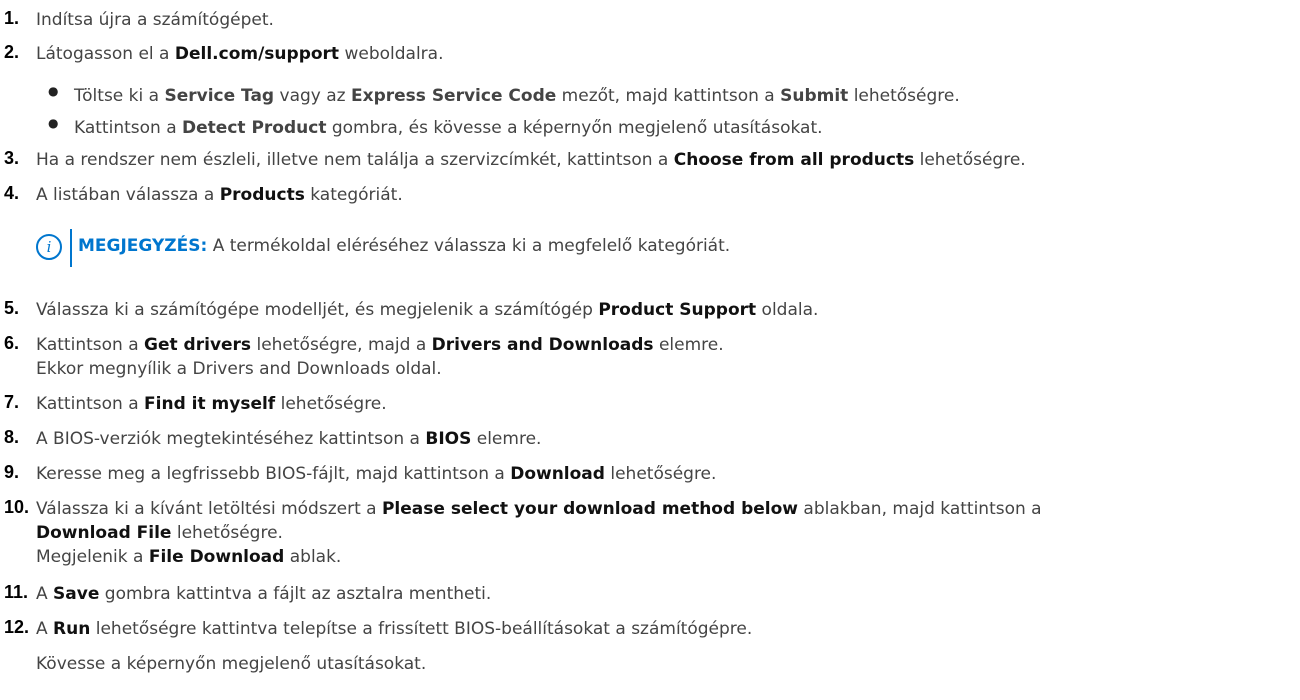 This screenshot has width=1300, height=700. Describe the element at coordinates (72, 629) in the screenshot. I see `bold-term: Run` at that location.